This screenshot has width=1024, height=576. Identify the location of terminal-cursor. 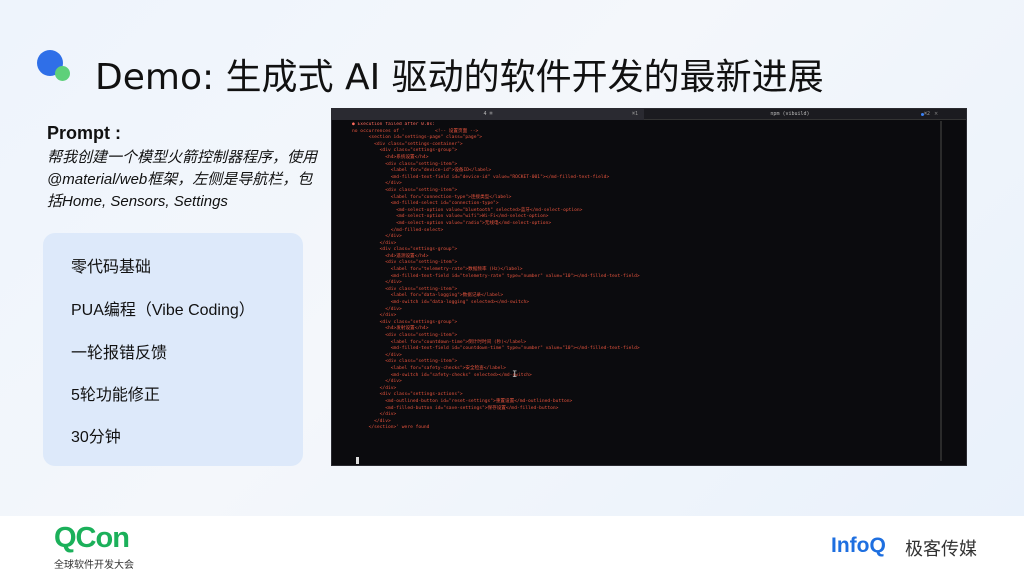
(357, 460).